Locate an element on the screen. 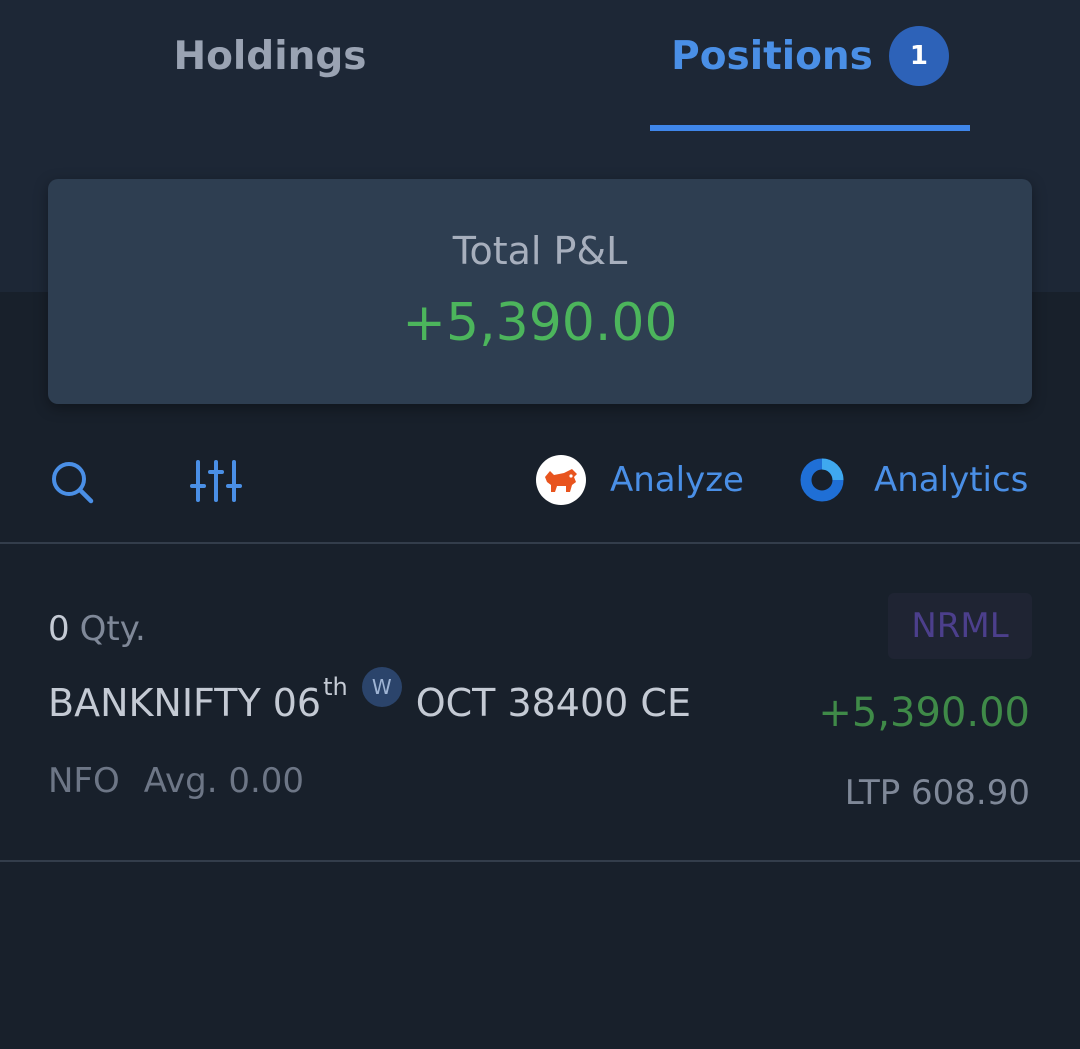 This screenshot has width=1080, height=1049. analyze-label: Analyze is located at coordinates (677, 480).